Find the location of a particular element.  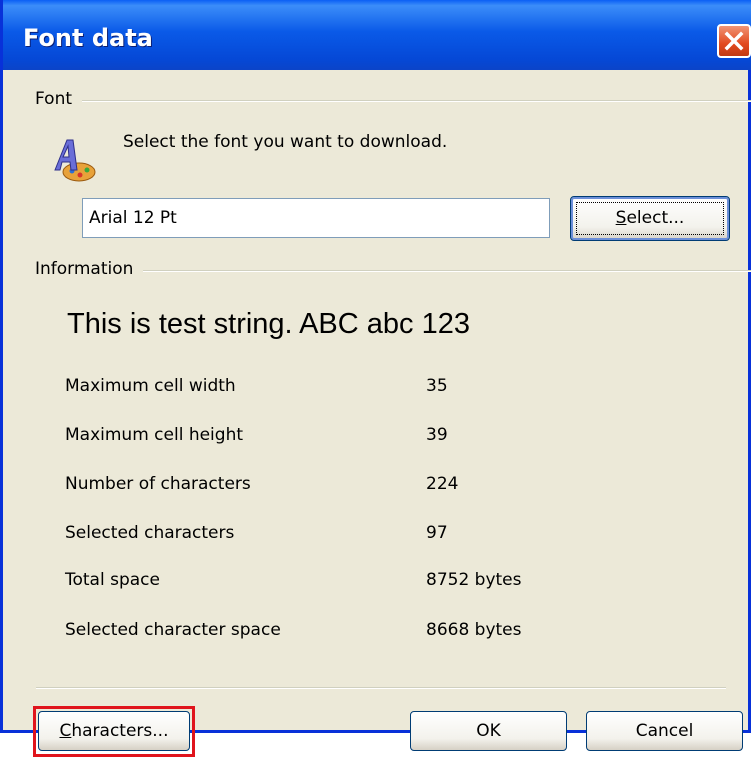

ok-button-label: OK is located at coordinates (488, 731).